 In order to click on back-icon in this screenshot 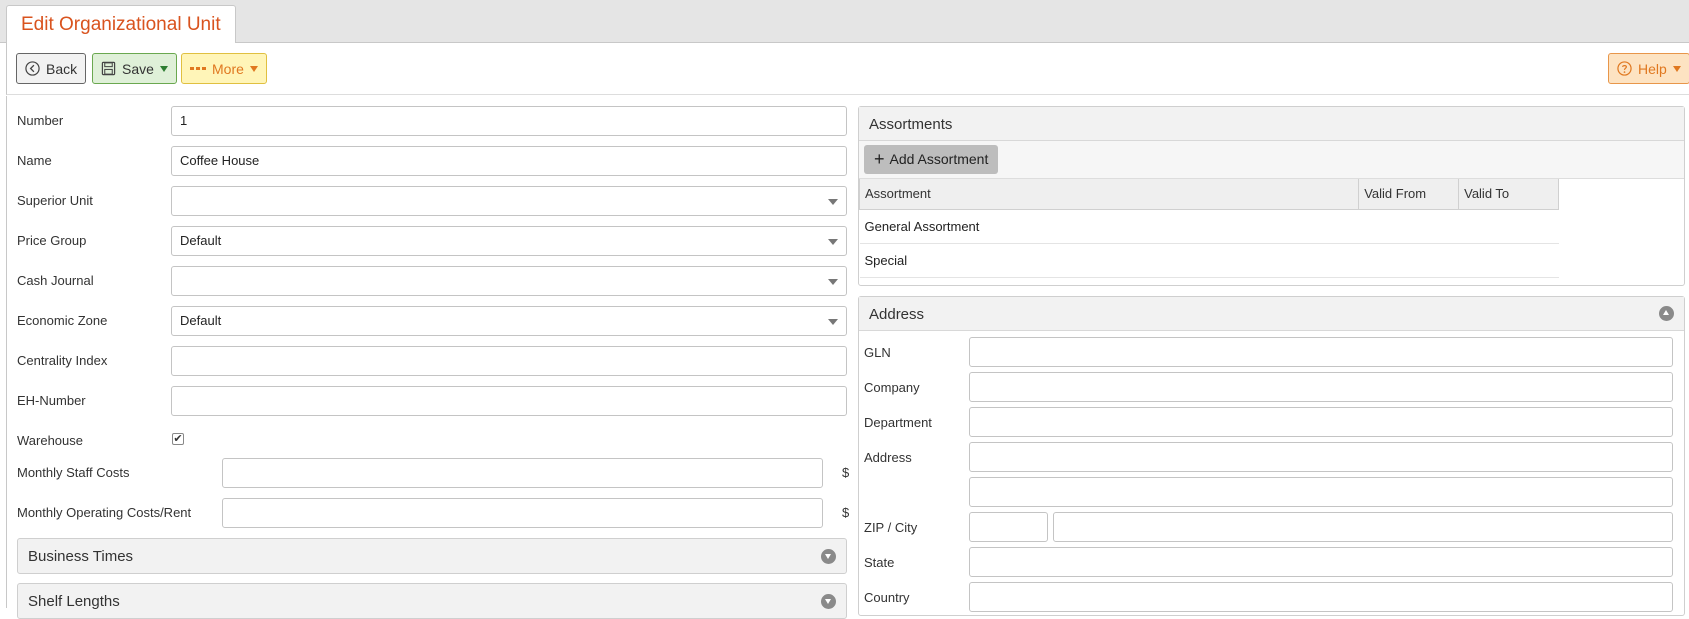, I will do `click(32, 68)`.